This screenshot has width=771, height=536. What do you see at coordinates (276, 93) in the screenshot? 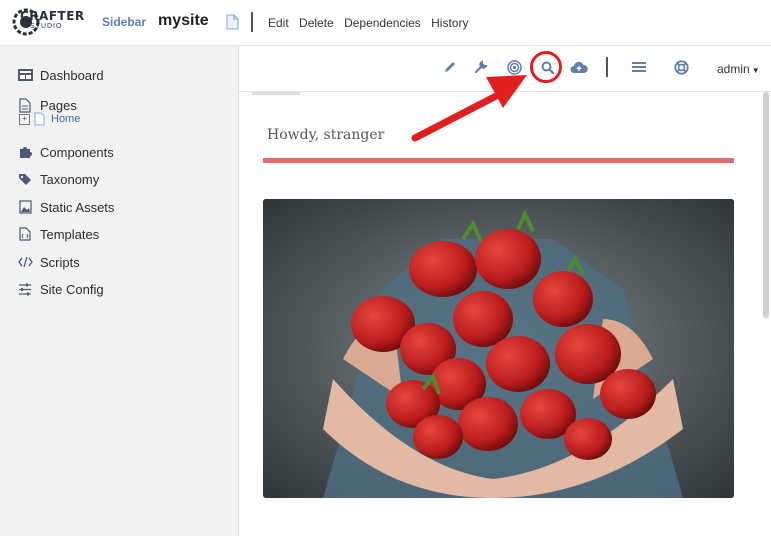
I see `preview-tab` at bounding box center [276, 93].